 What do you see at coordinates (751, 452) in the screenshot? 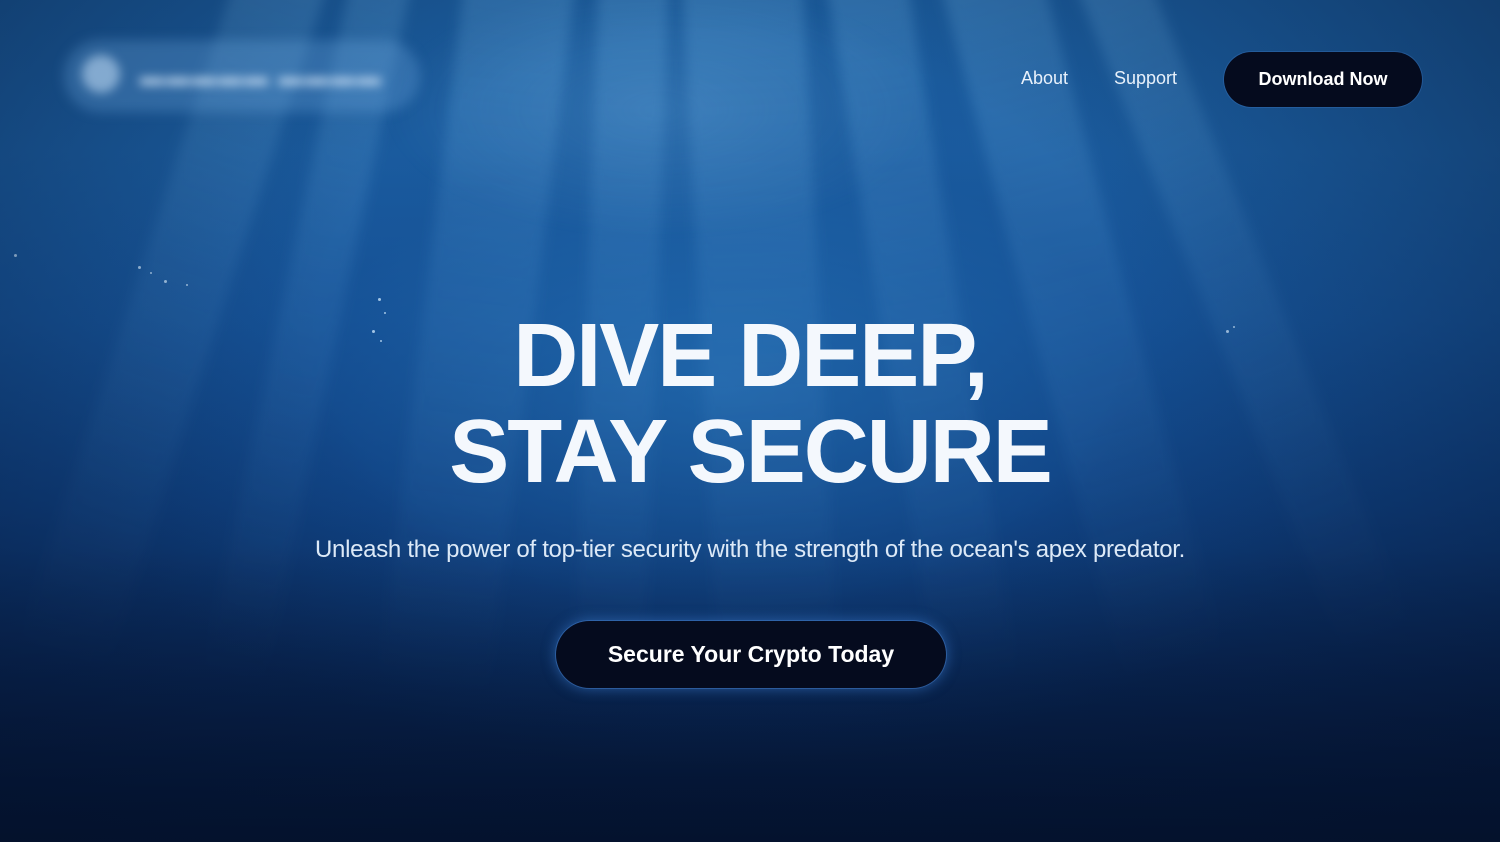
I see `hero-title-line-2: STAY SECURE` at bounding box center [751, 452].